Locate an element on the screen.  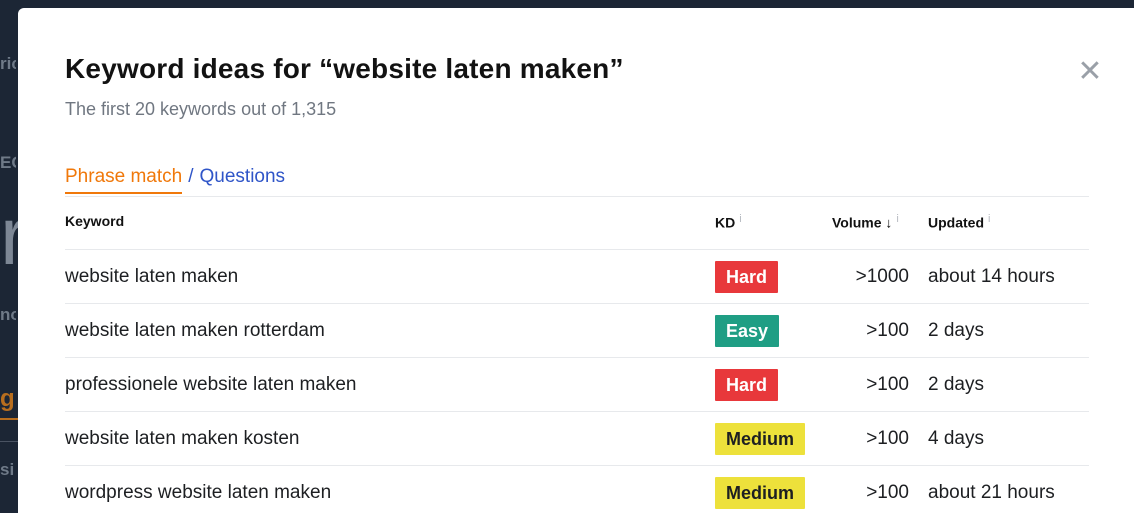
background-underline is located at coordinates (9, 419).